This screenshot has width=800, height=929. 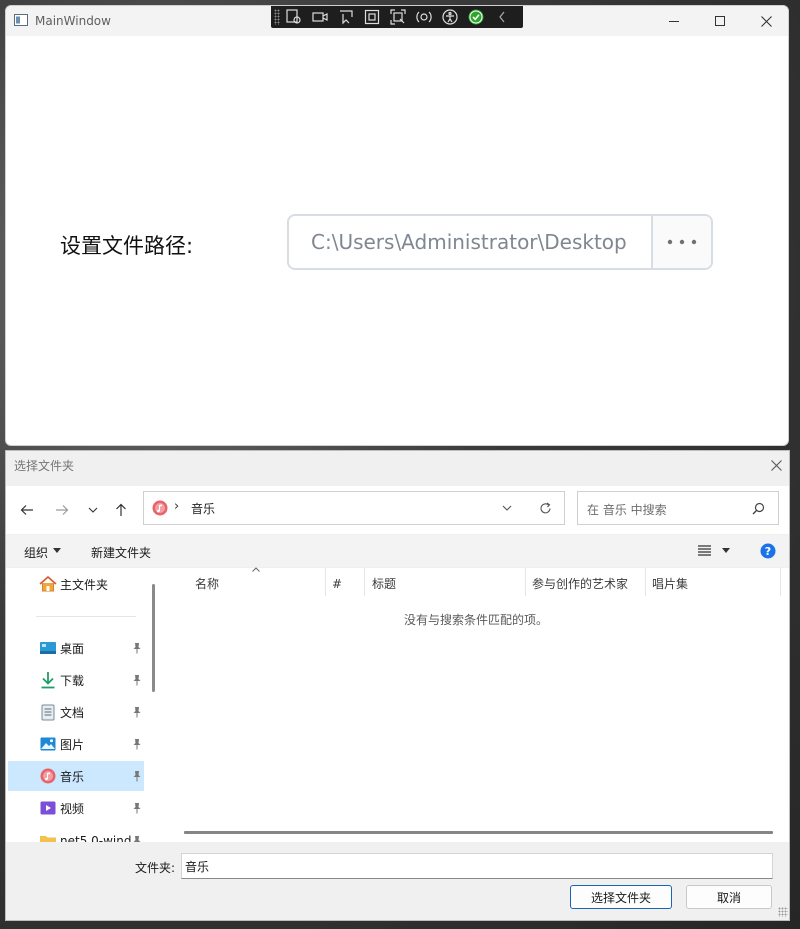 What do you see at coordinates (580, 584) in the screenshot?
I see `column-header-artist: 参与创作的艺术家` at bounding box center [580, 584].